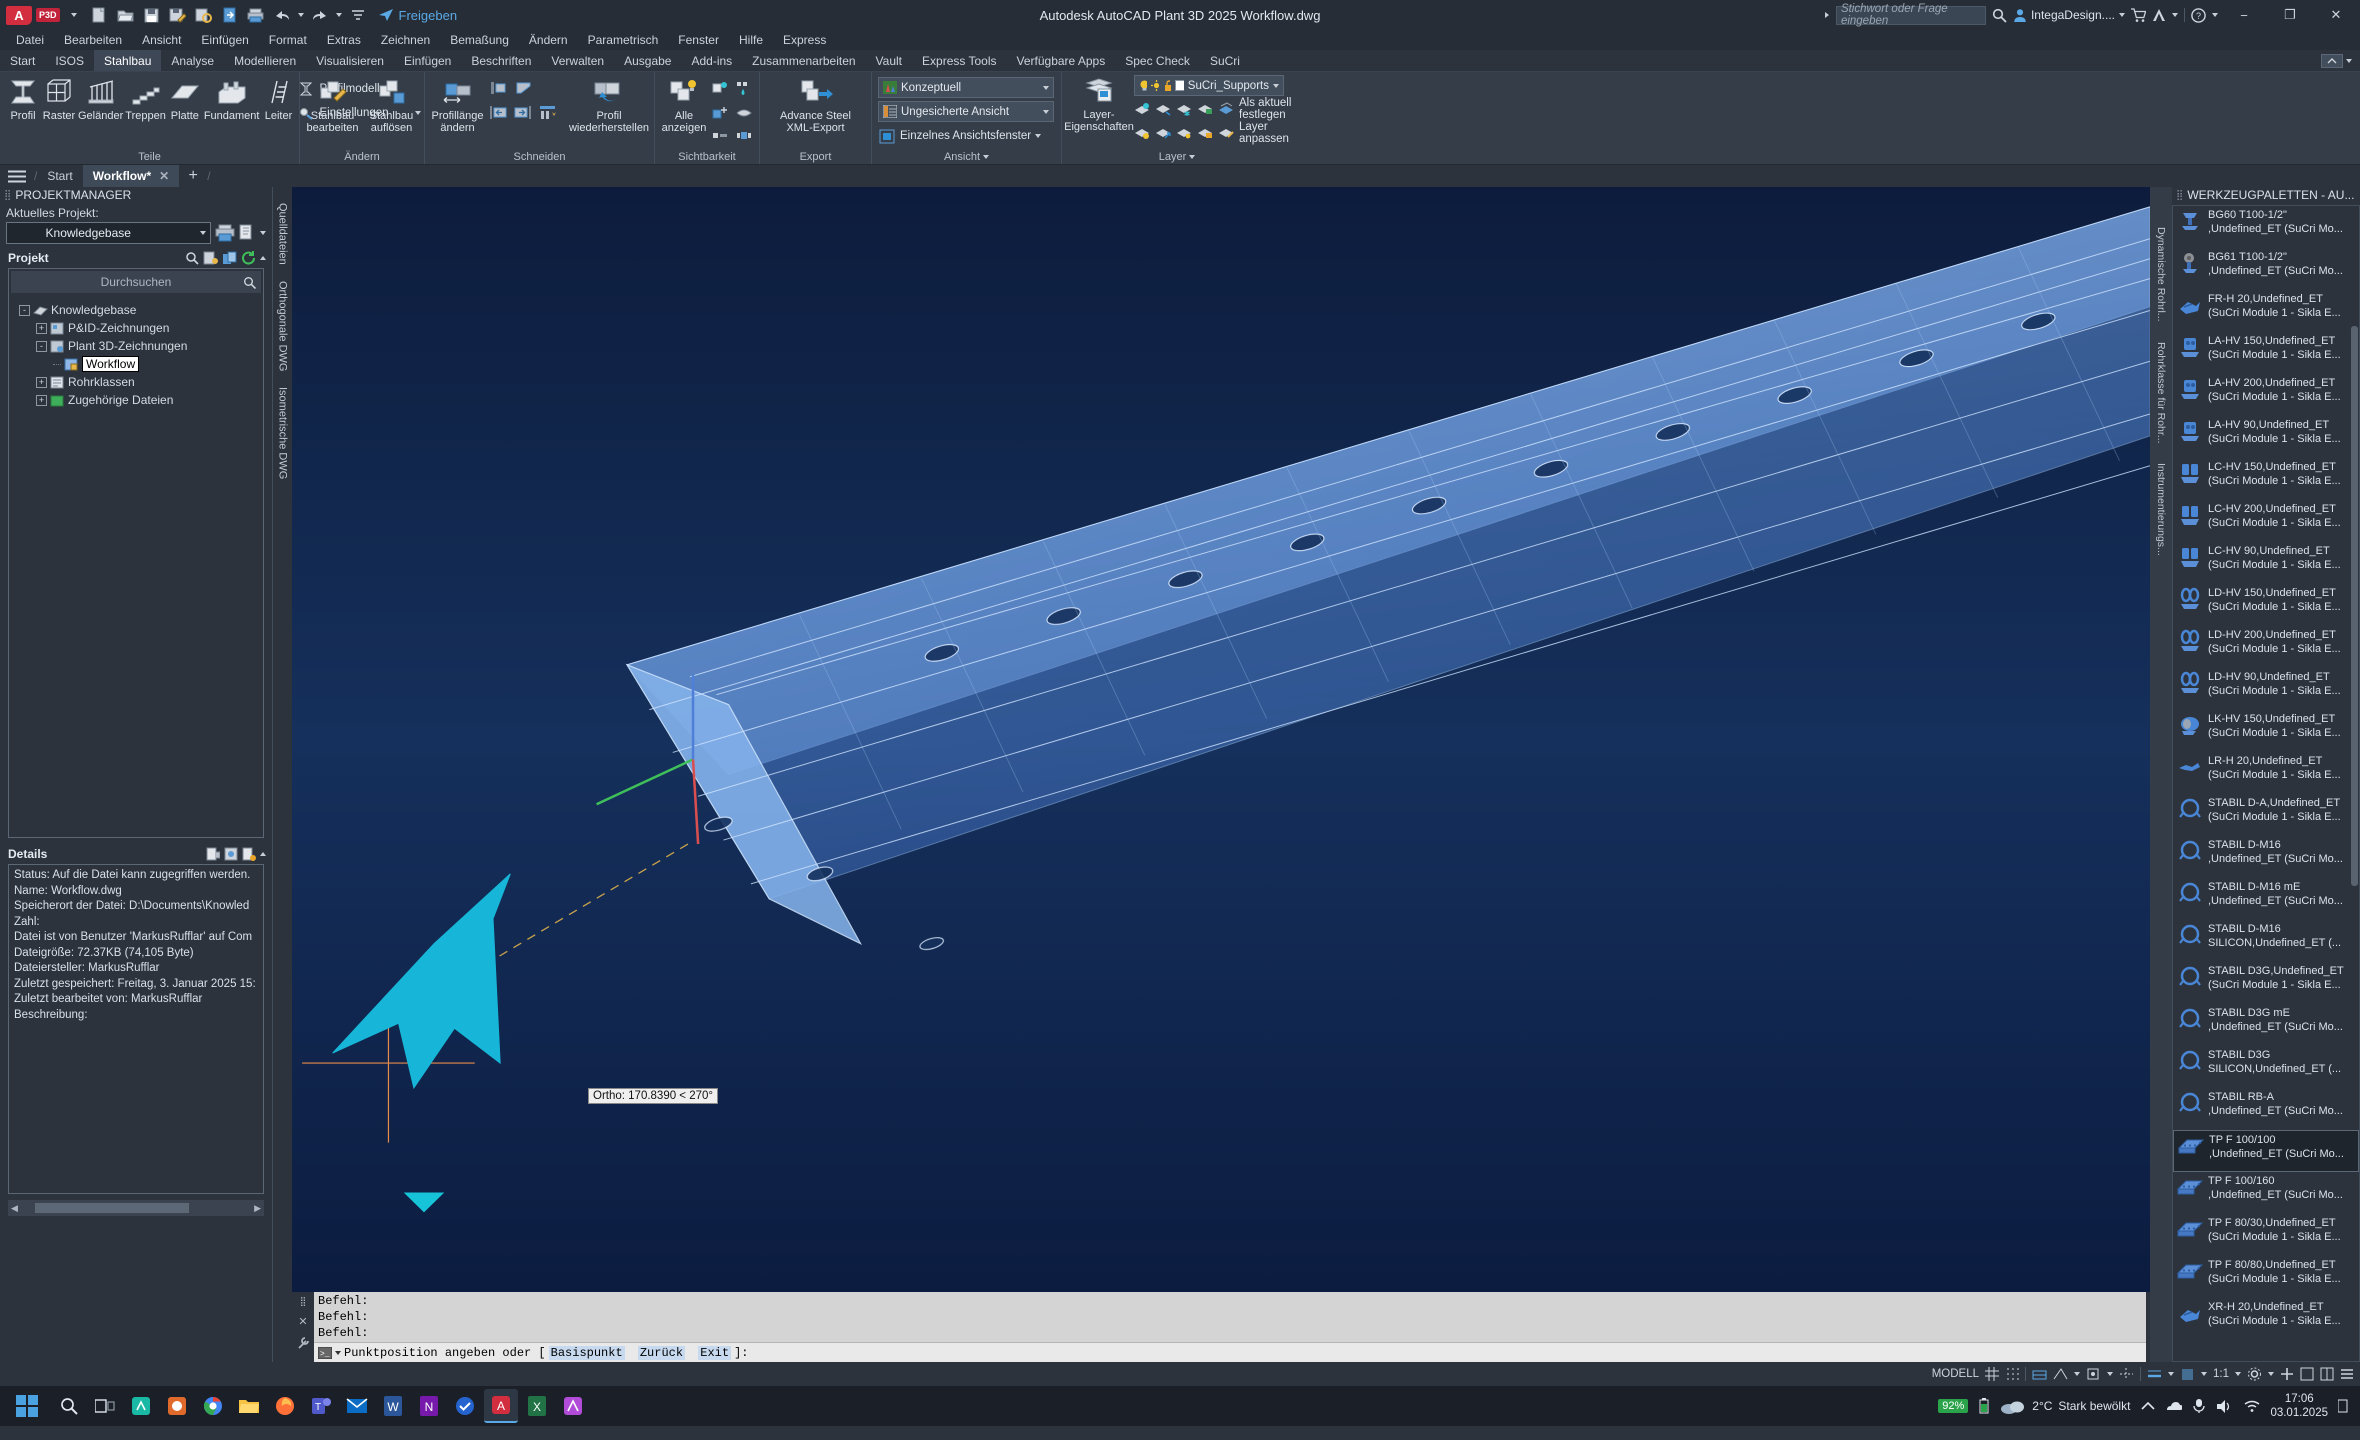  What do you see at coordinates (523, 112) in the screenshot?
I see `shorten-right-icon` at bounding box center [523, 112].